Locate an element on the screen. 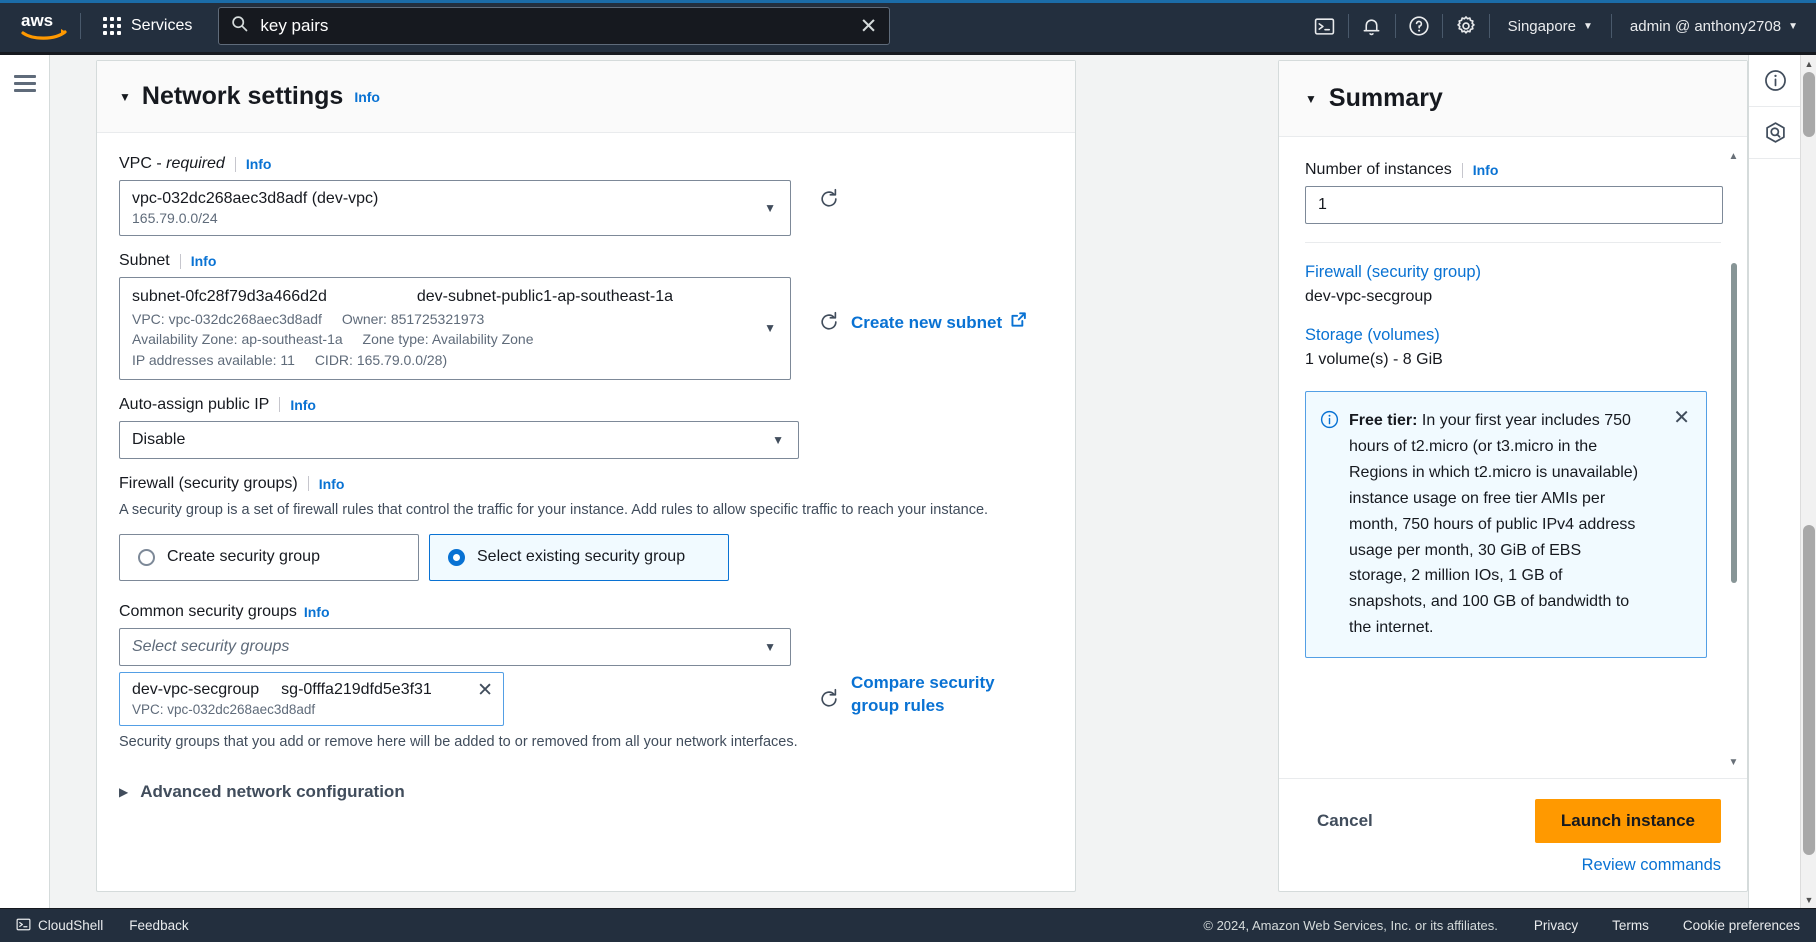 The width and height of the screenshot is (1816, 942). radio-create-security-group: Create security group is located at coordinates (269, 557).